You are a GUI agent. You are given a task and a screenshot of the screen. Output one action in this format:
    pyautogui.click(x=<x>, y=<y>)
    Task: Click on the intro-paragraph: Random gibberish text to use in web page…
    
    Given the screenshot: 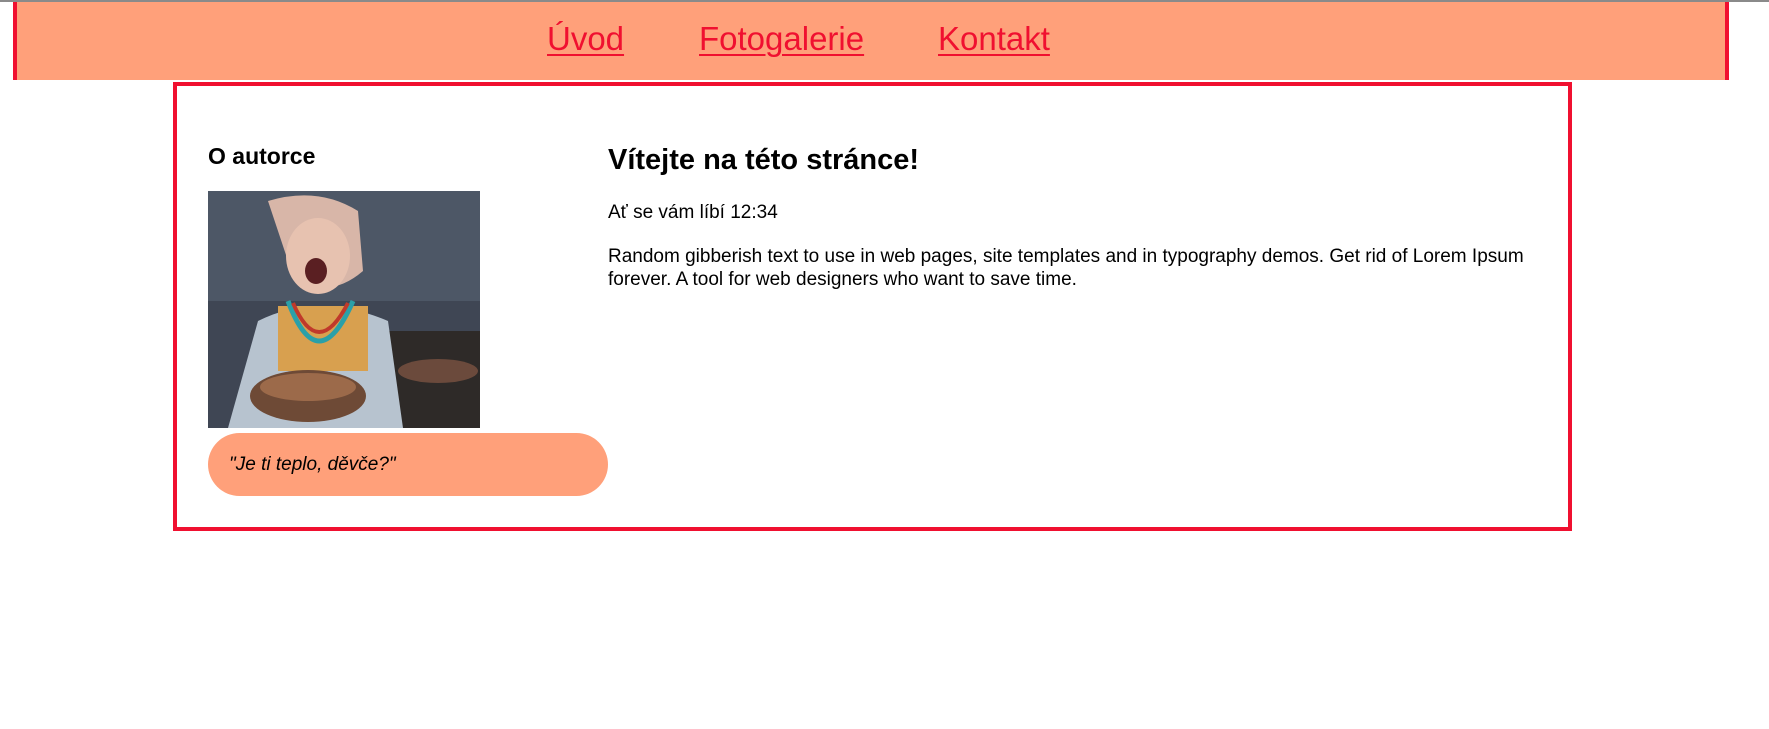 What is the action you would take?
    pyautogui.click(x=1066, y=268)
    